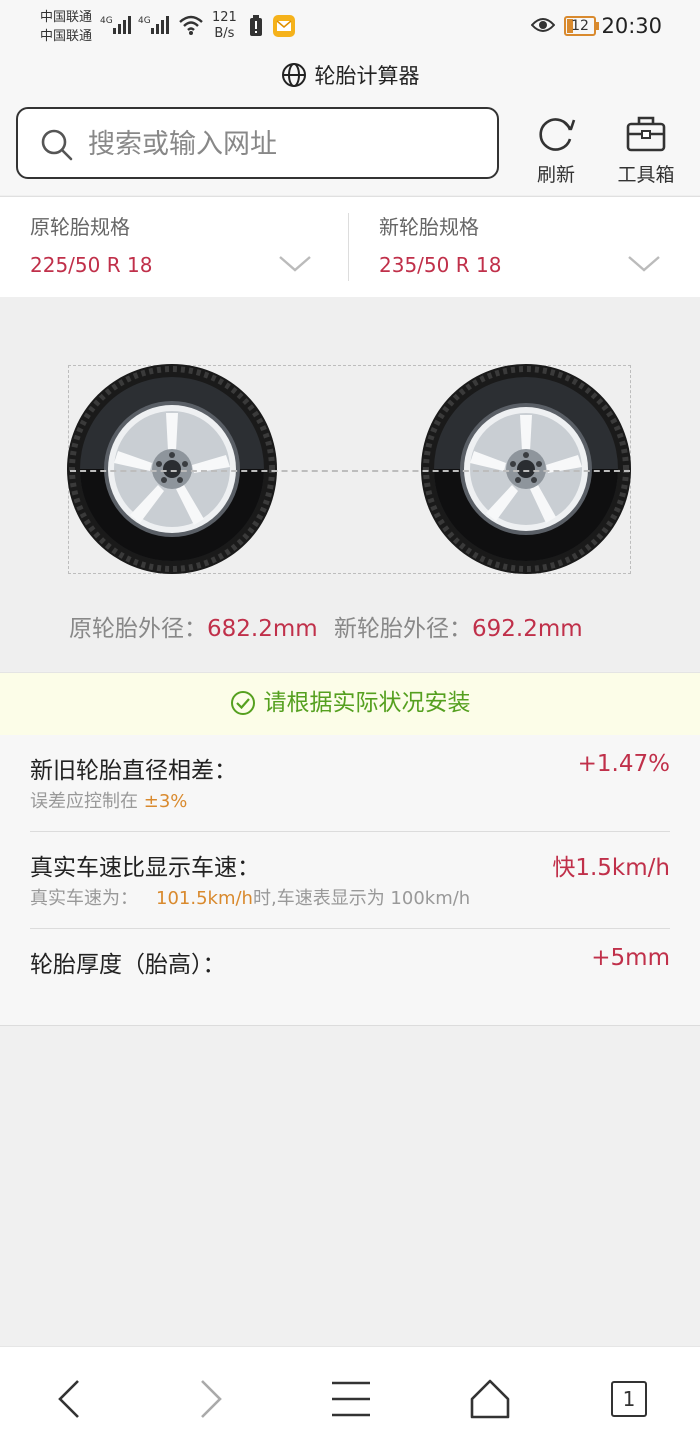 The image size is (700, 1455). Describe the element at coordinates (122, 25) in the screenshot. I see `signal-icon` at that location.